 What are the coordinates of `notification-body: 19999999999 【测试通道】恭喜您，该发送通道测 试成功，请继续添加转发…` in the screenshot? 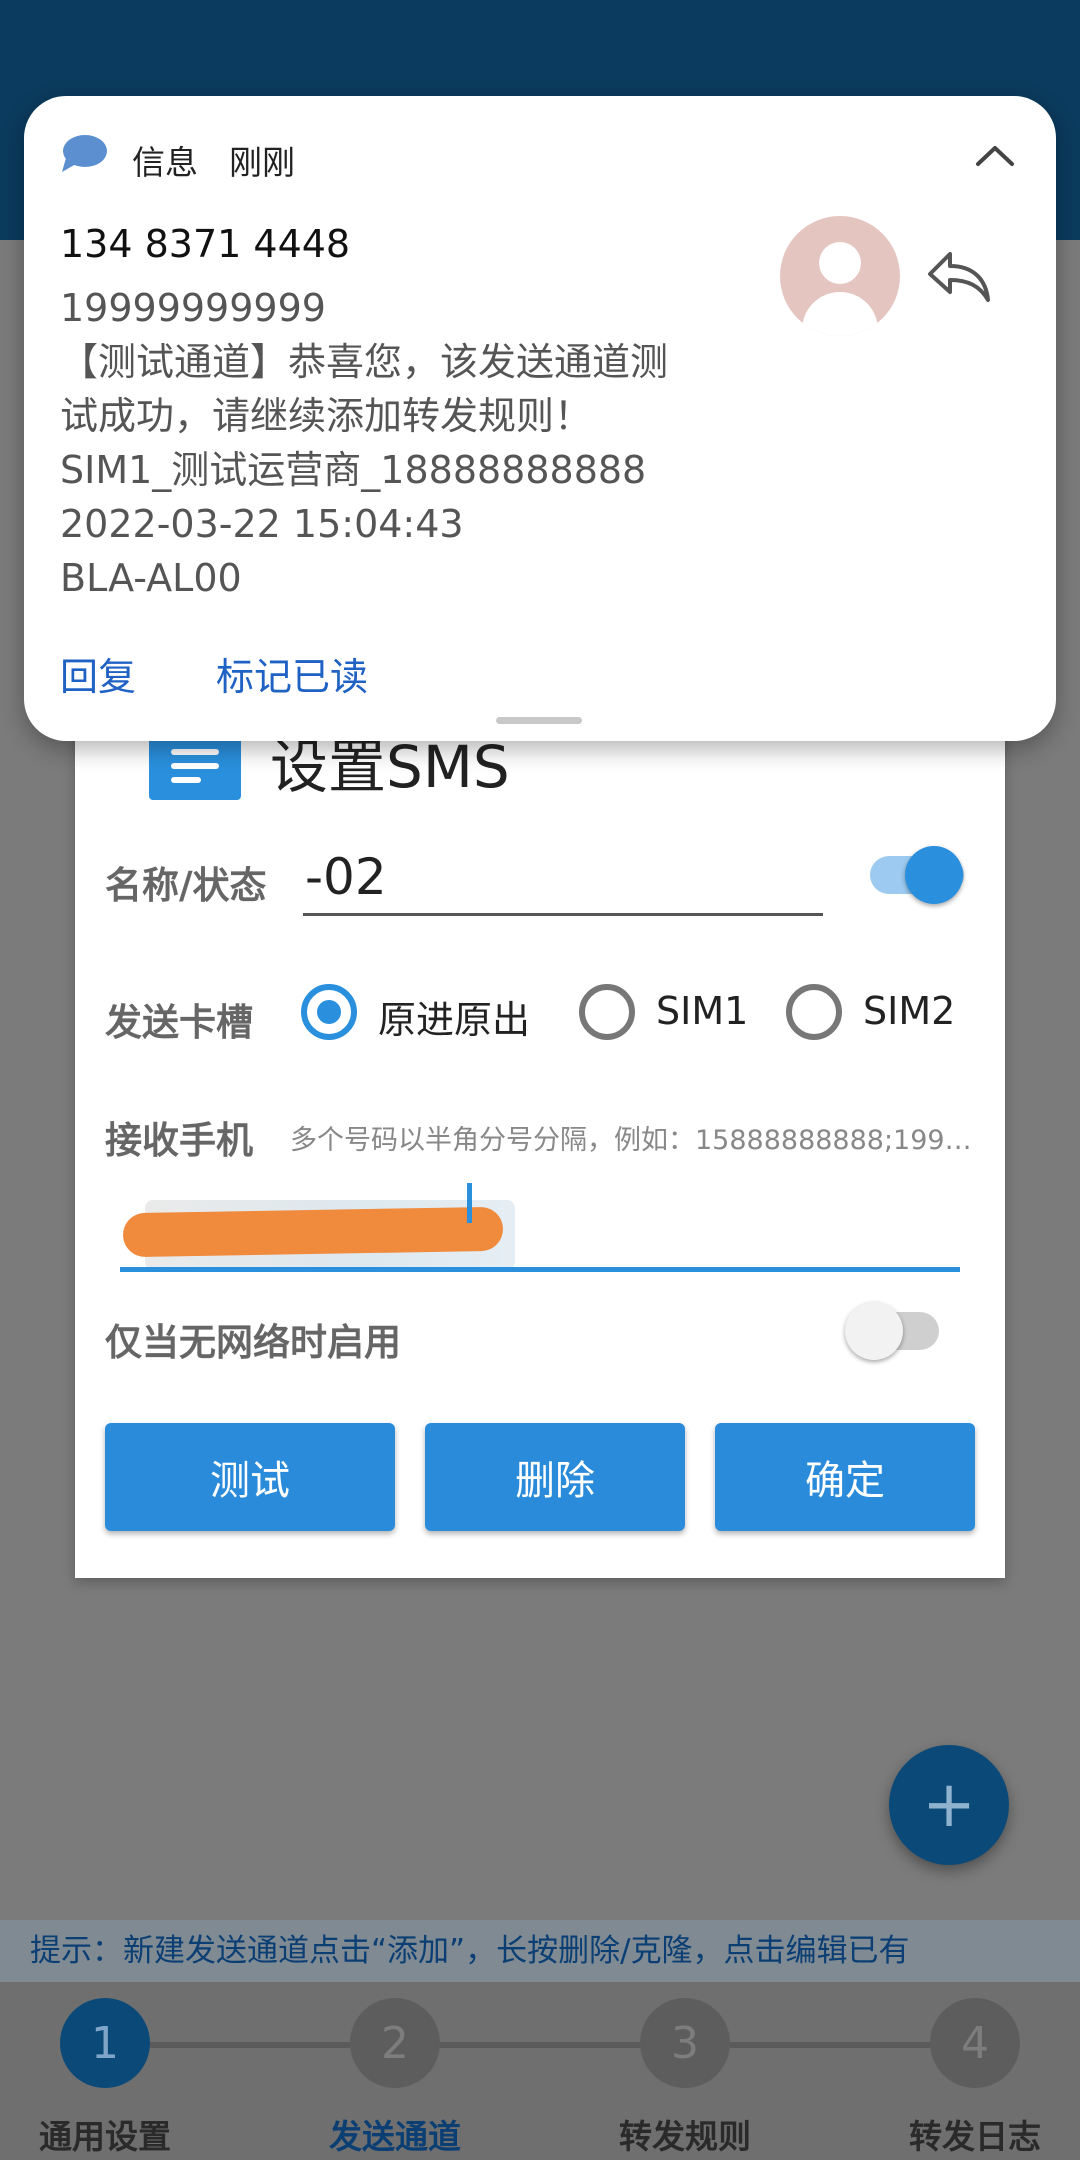 It's located at (410, 443).